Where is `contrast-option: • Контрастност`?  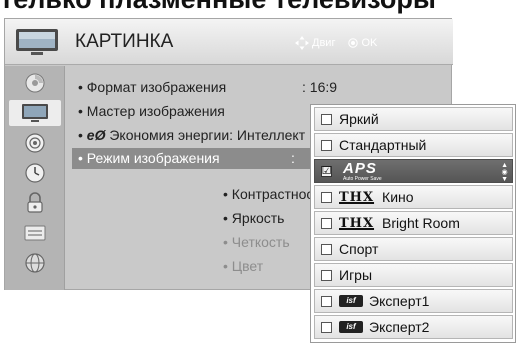
contrast-option: • Контрастност is located at coordinates (271, 194).